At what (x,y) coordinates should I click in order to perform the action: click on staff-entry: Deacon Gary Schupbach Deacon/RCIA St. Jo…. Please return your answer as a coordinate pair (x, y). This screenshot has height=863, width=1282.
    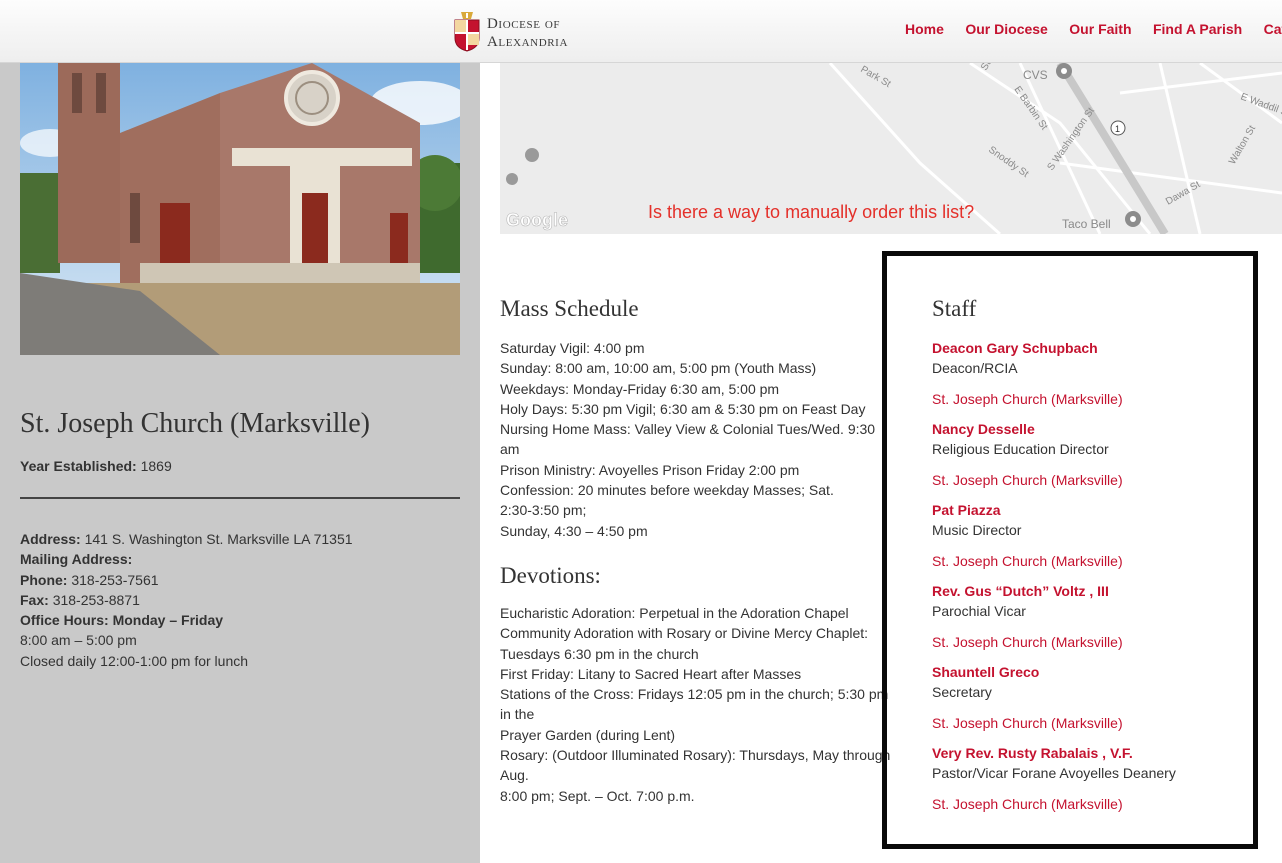
    Looking at the image, I should click on (1092, 378).